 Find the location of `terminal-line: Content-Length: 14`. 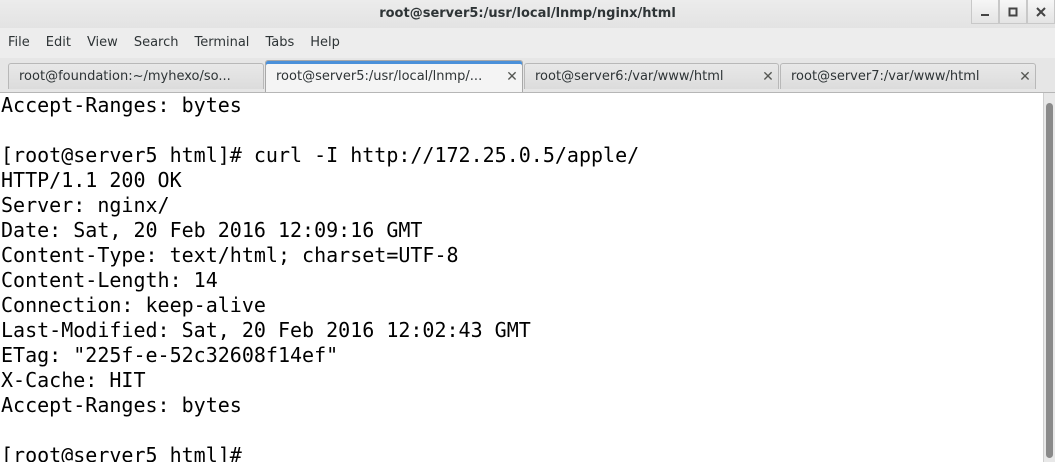

terminal-line: Content-Length: 14 is located at coordinates (109, 280).